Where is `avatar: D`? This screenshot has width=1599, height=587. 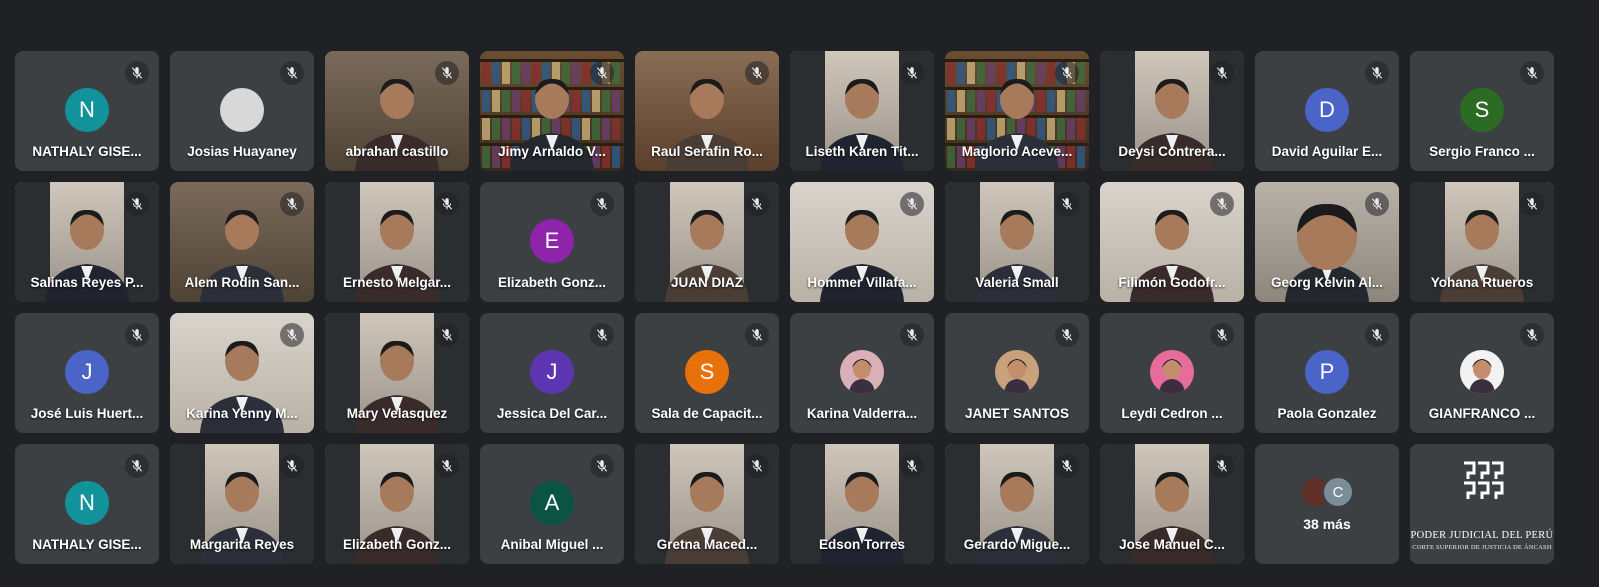 avatar: D is located at coordinates (1327, 110).